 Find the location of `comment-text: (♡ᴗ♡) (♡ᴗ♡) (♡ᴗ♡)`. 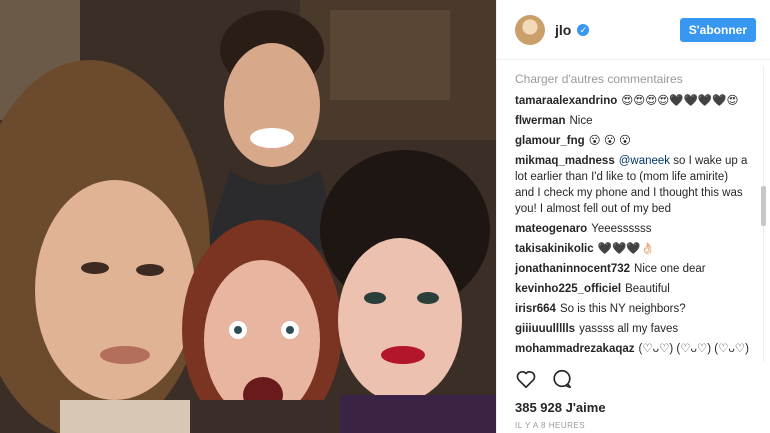

comment-text: (♡ᴗ♡) (♡ᴗ♡) (♡ᴗ♡) is located at coordinates (693, 349).